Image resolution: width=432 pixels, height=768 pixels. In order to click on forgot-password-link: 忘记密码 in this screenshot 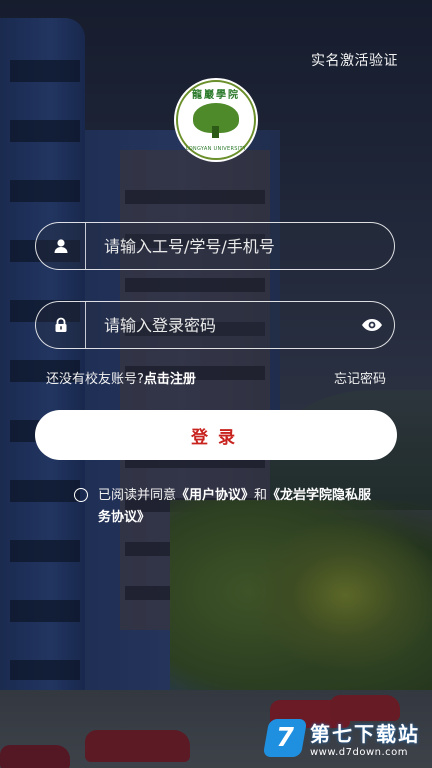, I will do `click(360, 377)`.